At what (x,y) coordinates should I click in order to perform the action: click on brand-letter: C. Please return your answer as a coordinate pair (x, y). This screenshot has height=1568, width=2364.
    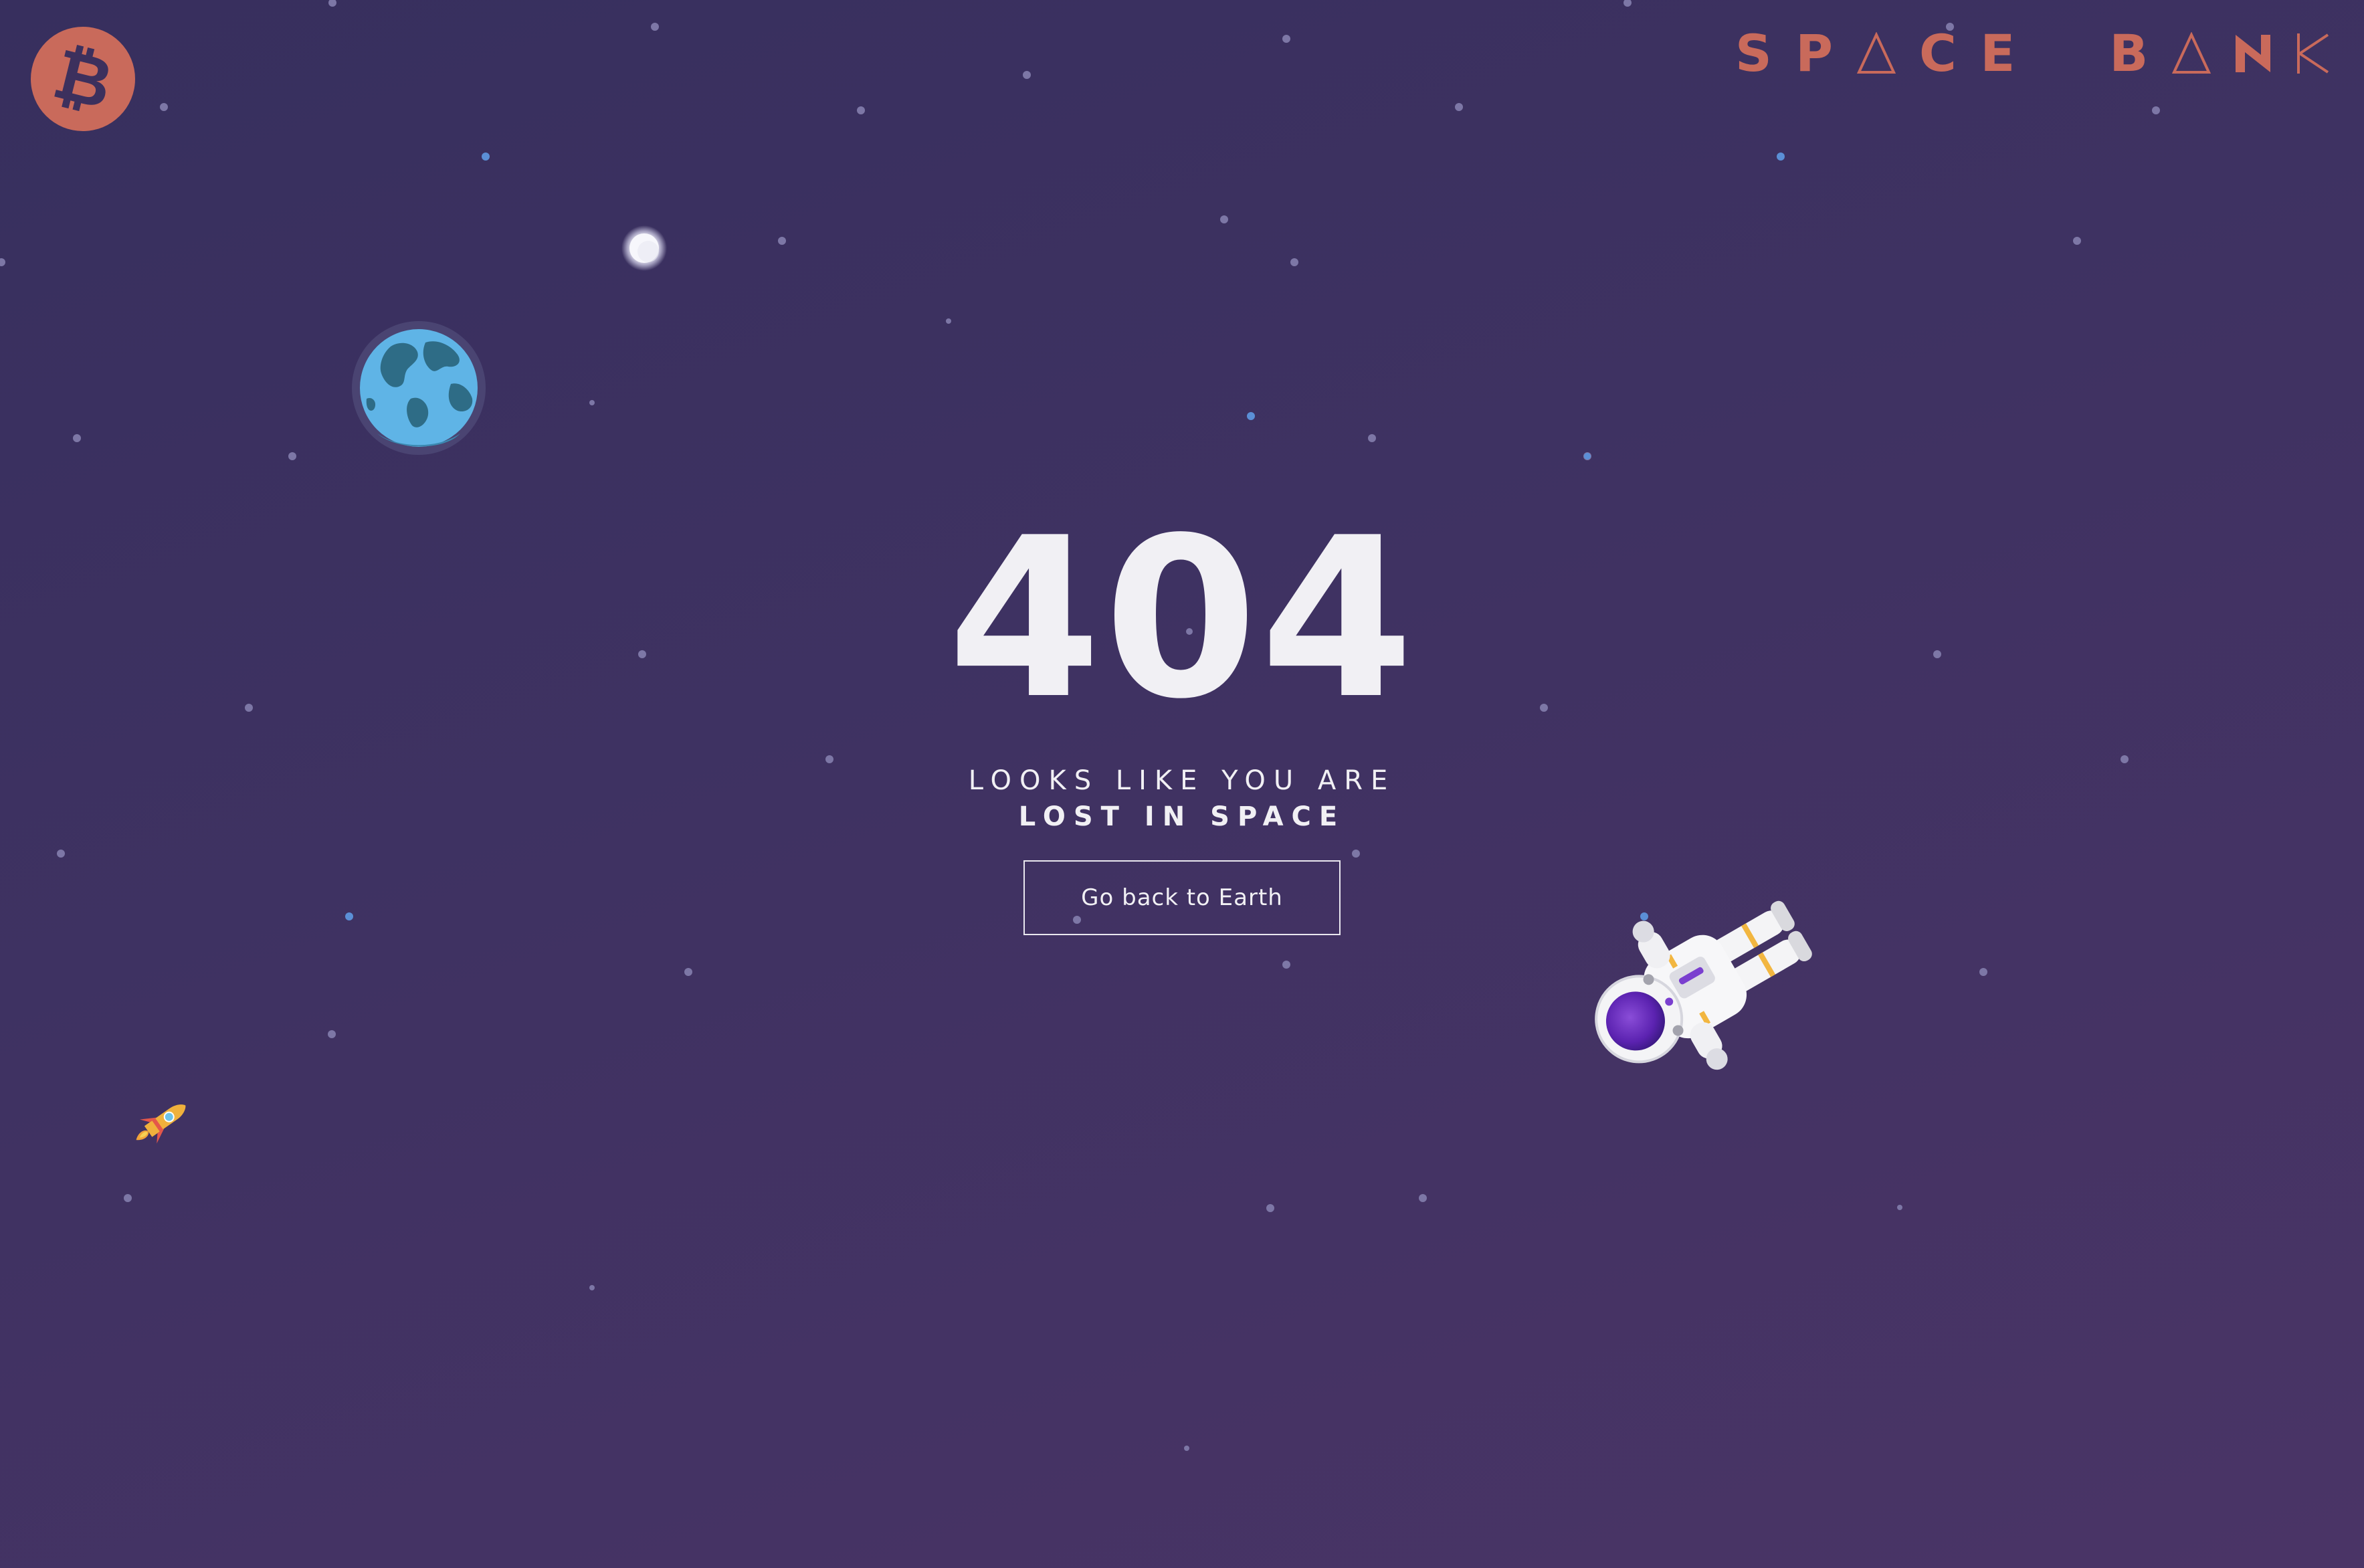
    Looking at the image, I should click on (1938, 53).